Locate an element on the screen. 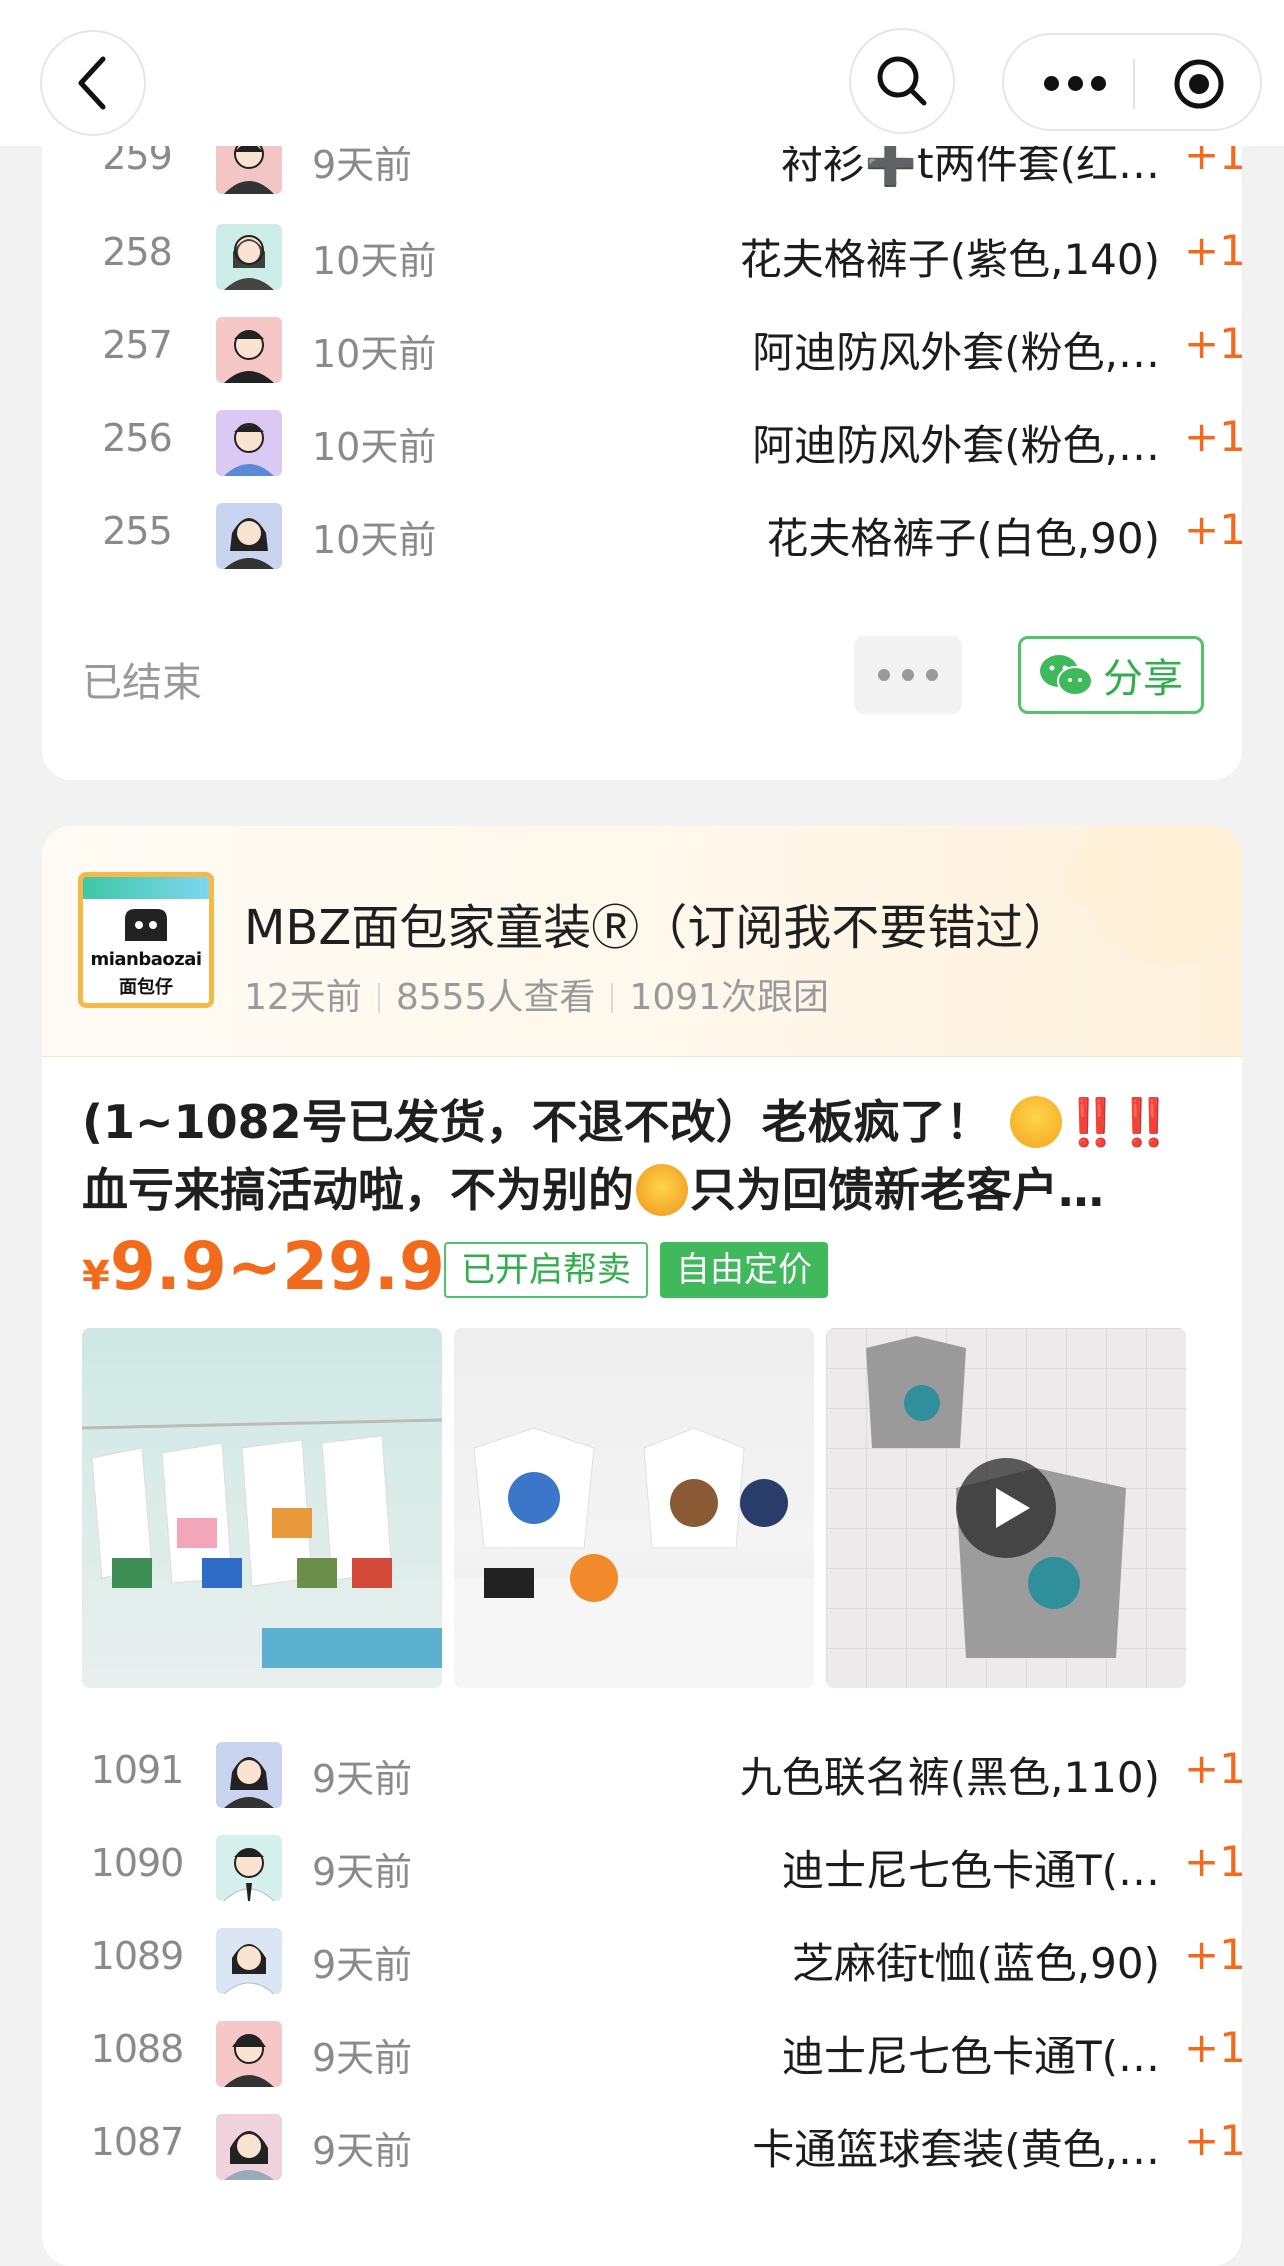 The width and height of the screenshot is (1284, 2266). more-options-button is located at coordinates (908, 675).